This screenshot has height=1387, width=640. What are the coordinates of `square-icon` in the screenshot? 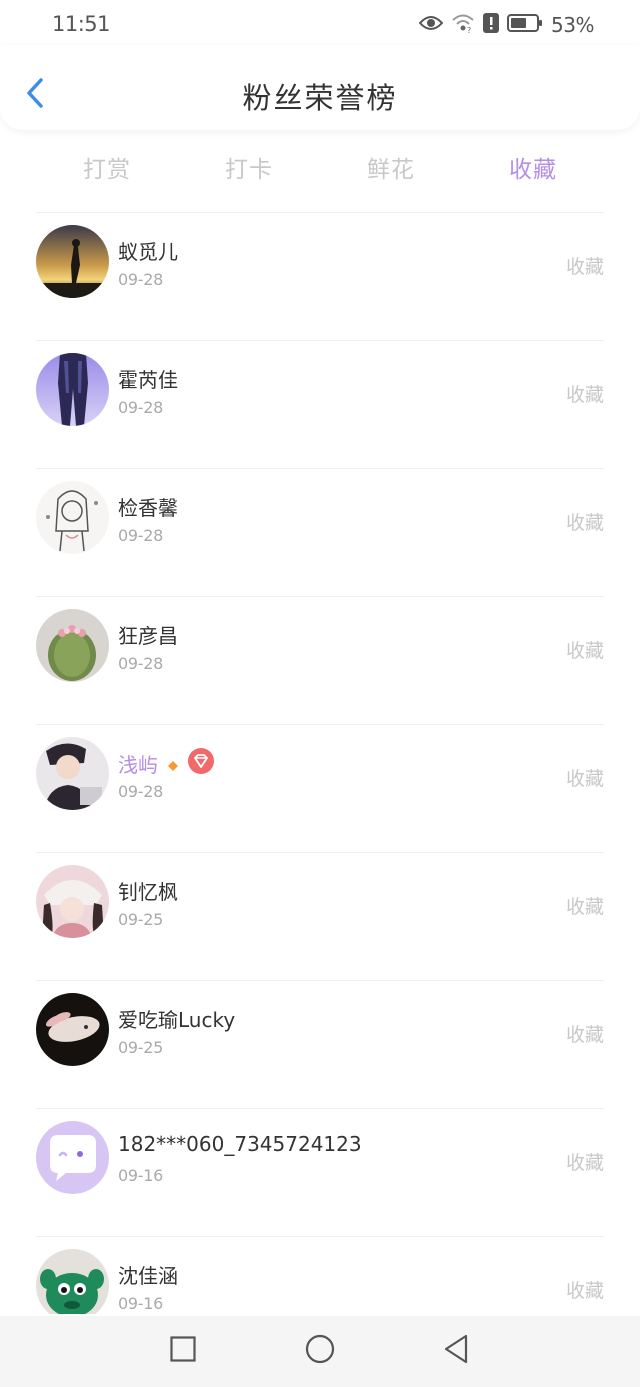 It's located at (183, 1351).